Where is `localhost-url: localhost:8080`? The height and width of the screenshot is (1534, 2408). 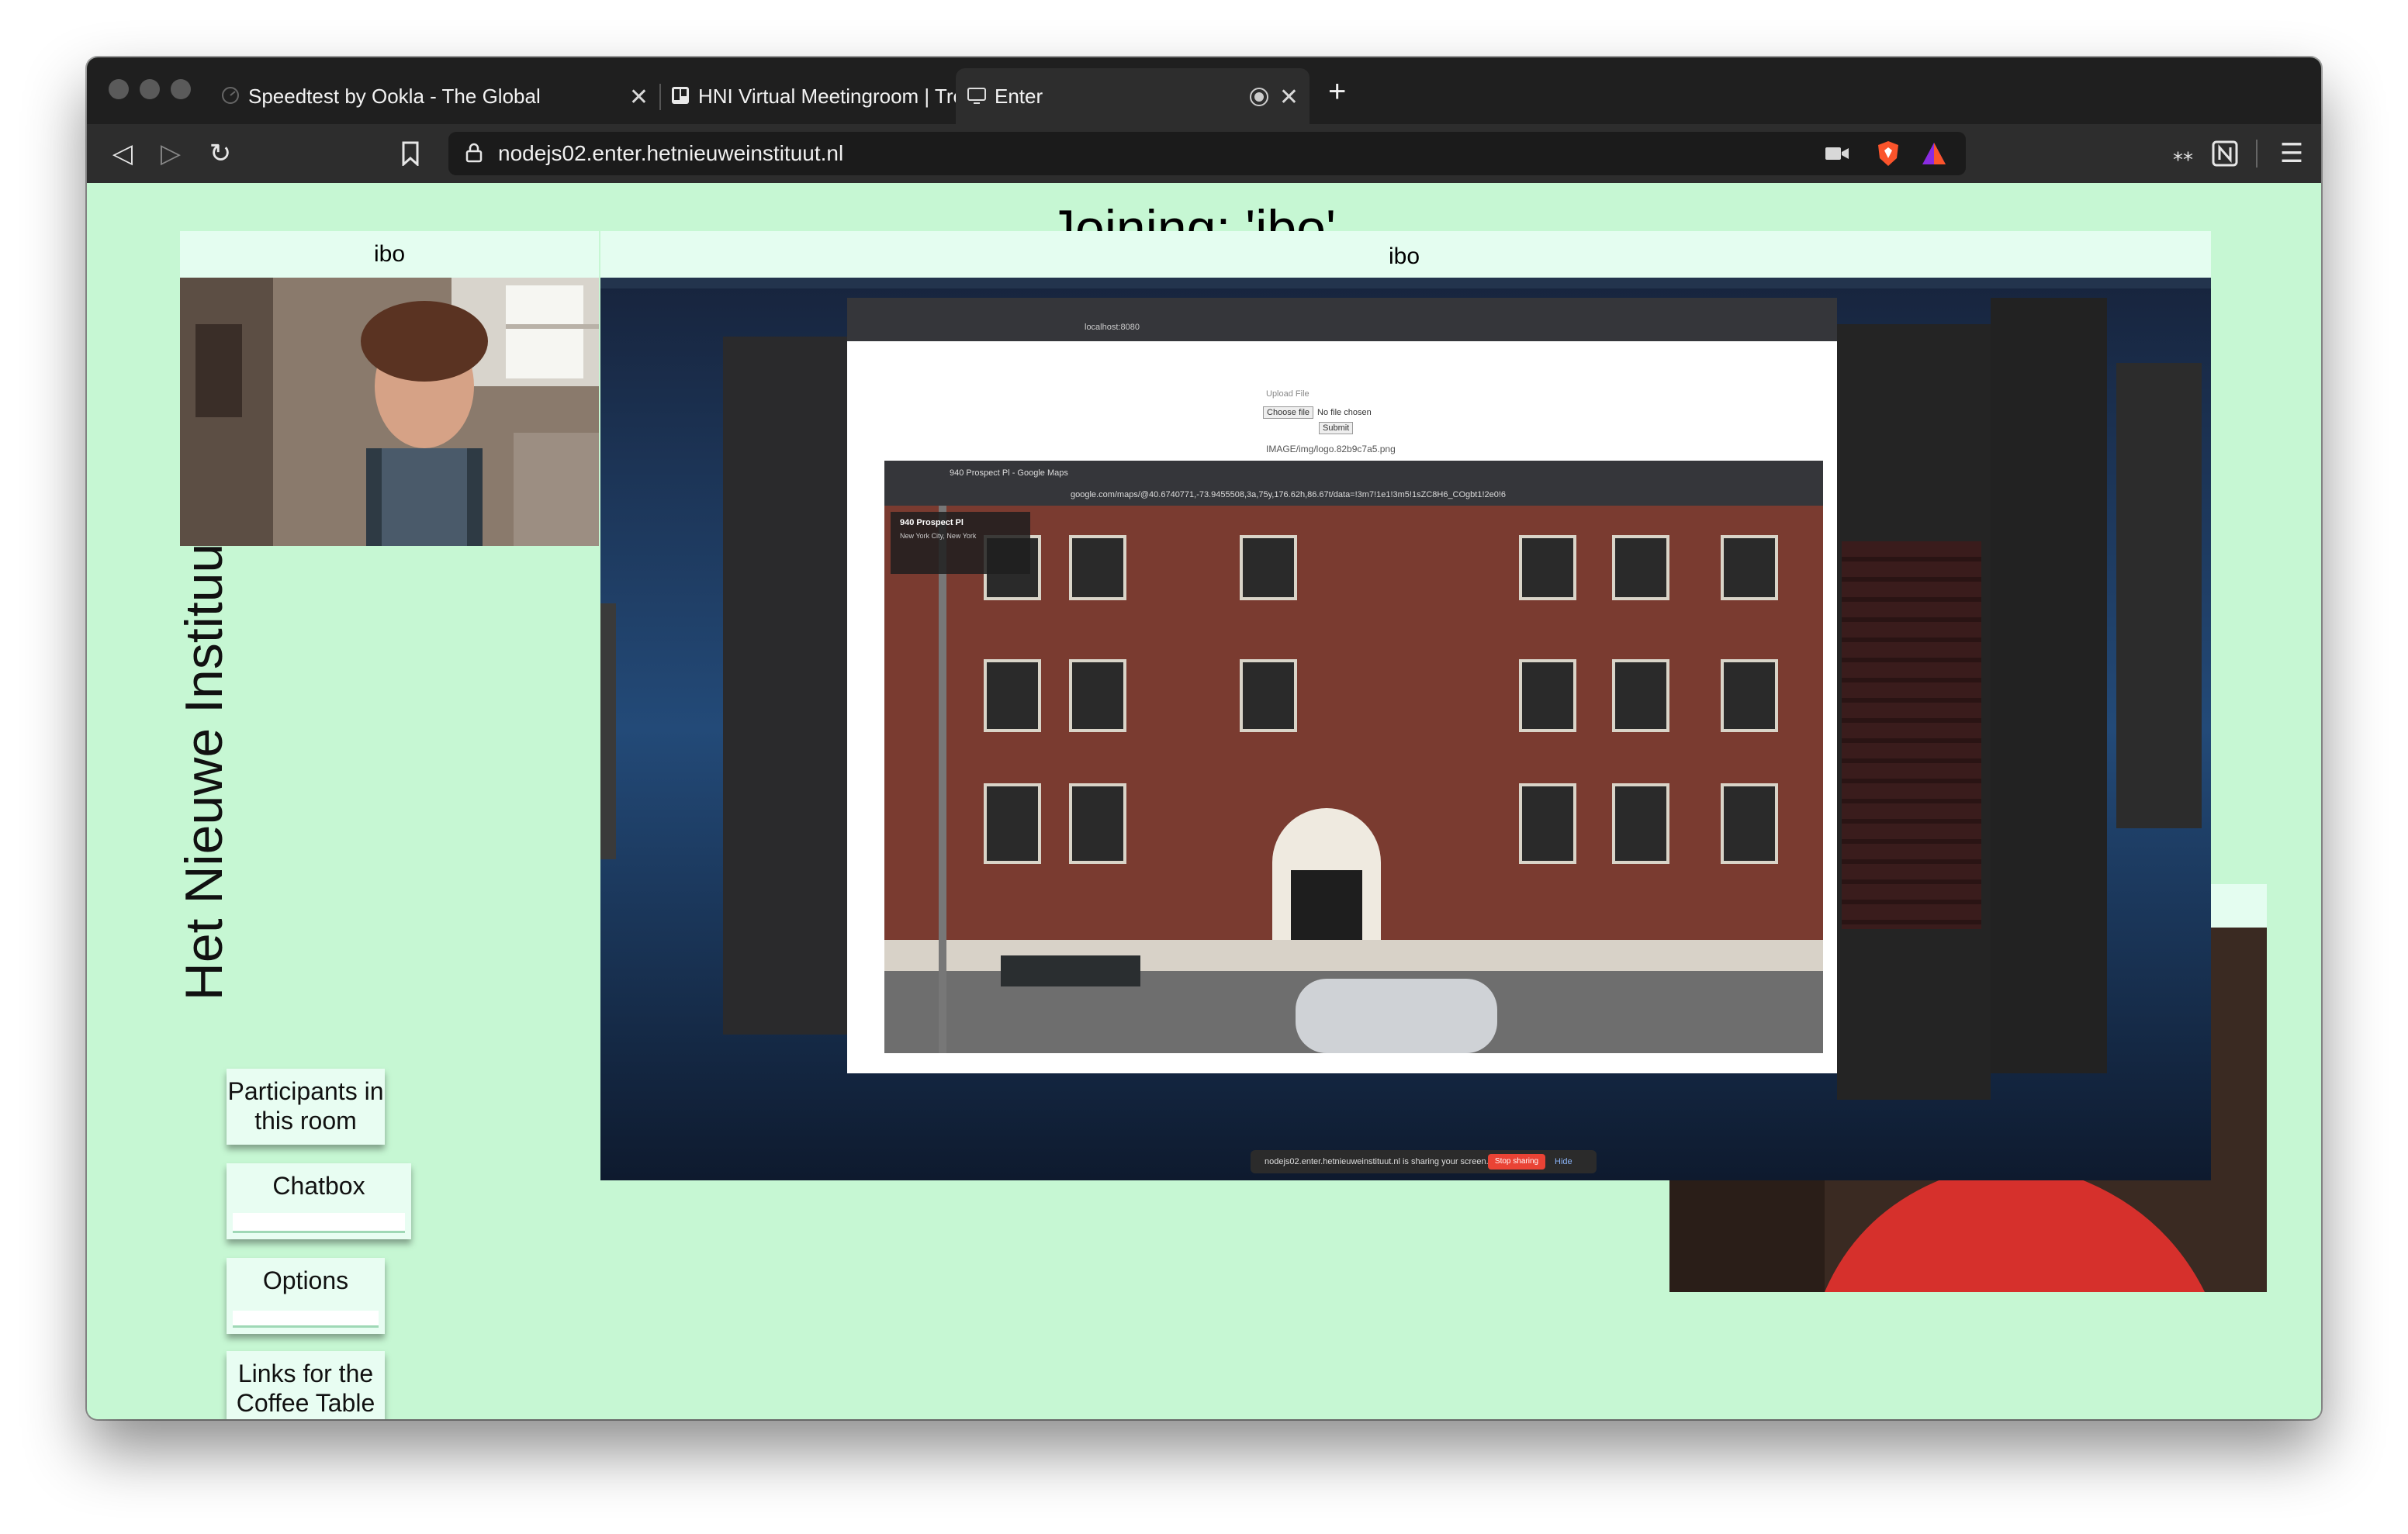
localhost-url: localhost:8080 is located at coordinates (1112, 327).